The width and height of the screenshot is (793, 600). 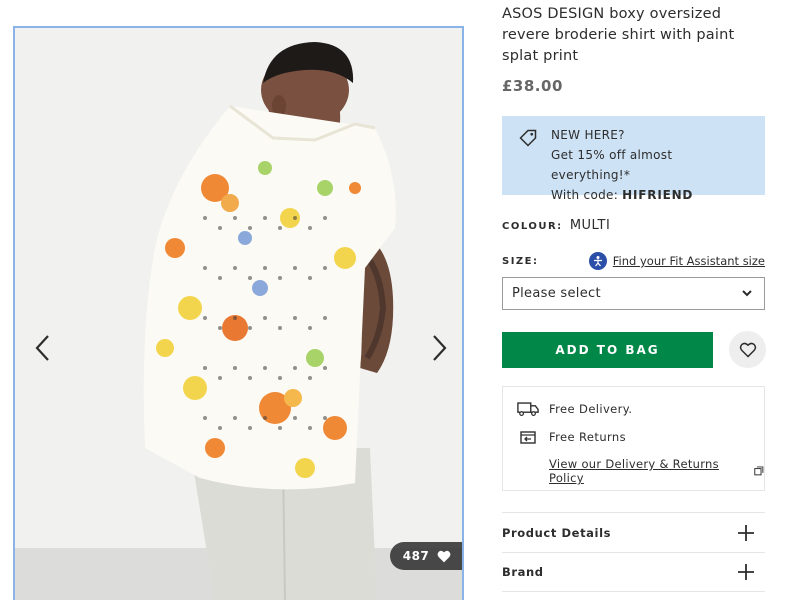 I want to click on policy-link-label: View our Delivery & Returns Policy, so click(x=634, y=471).